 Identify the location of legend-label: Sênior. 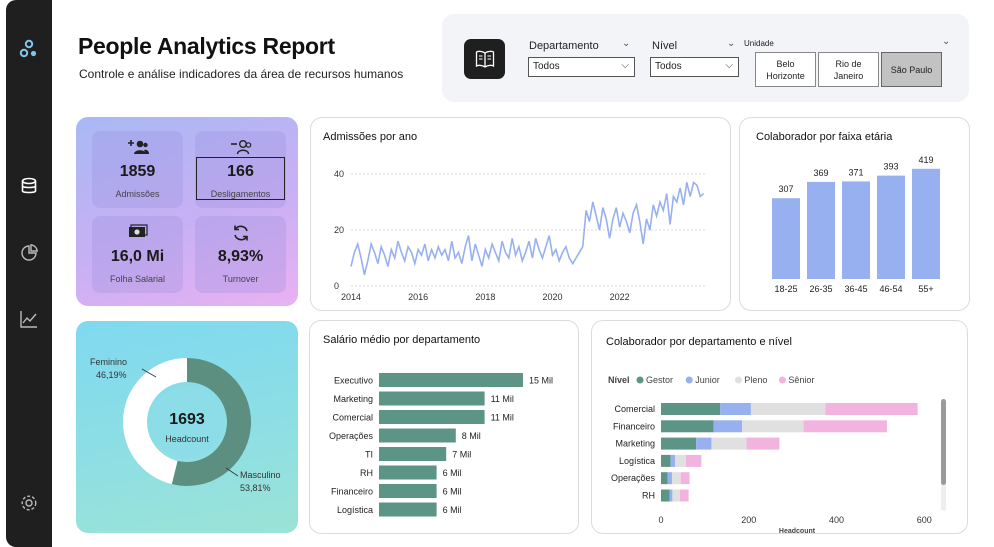
(801, 380).